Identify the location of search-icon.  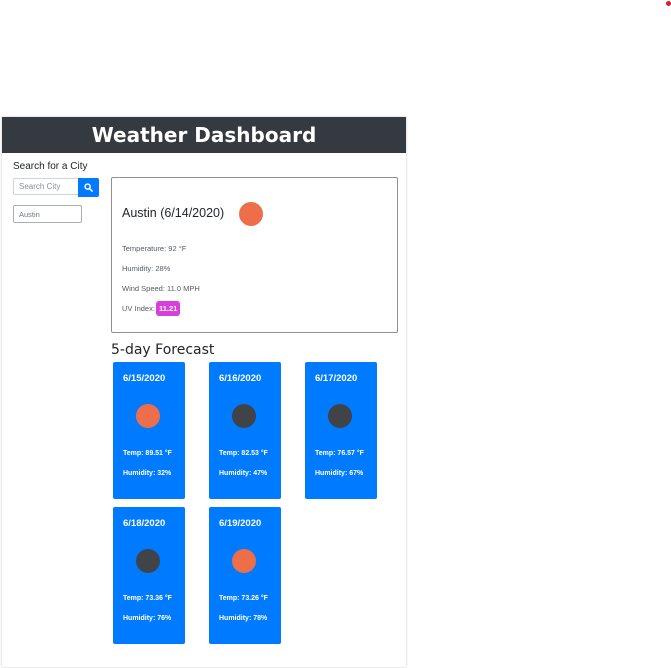
(88, 187).